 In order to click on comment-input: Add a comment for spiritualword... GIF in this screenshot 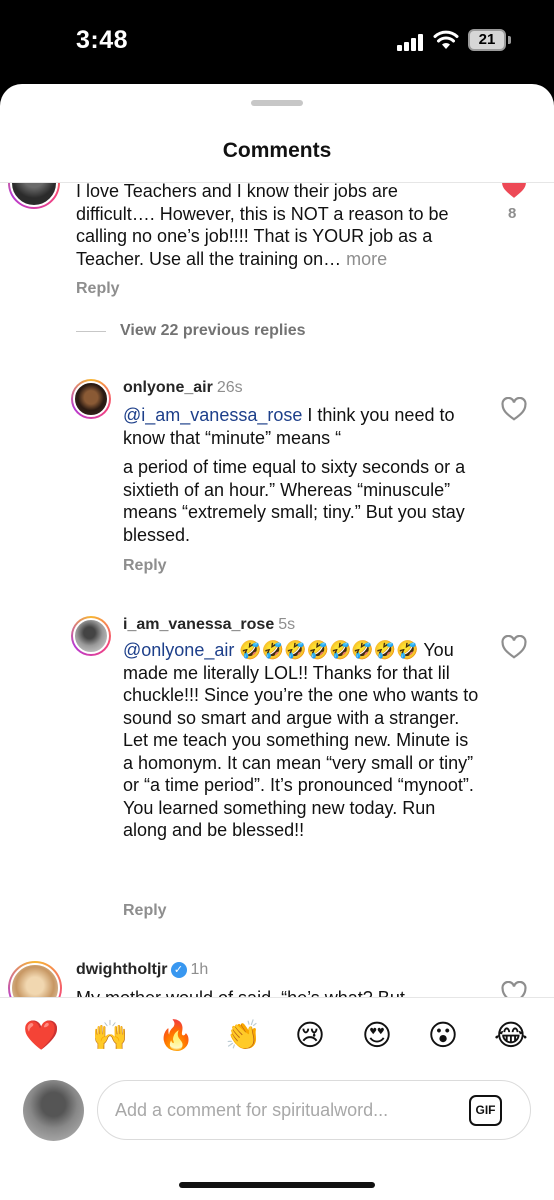, I will do `click(314, 1110)`.